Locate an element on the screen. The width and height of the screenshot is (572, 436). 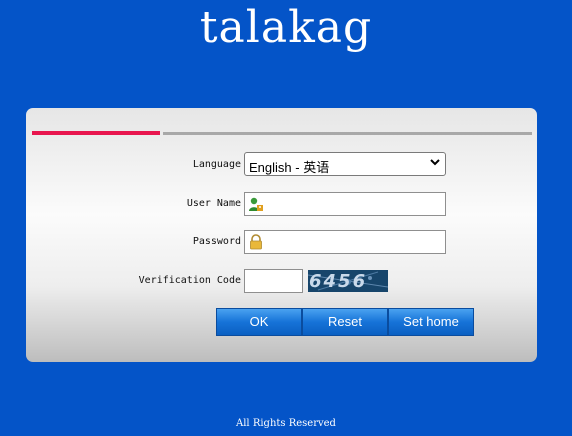
lock-icon is located at coordinates (256, 242).